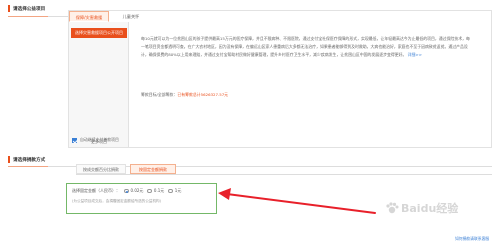  I want to click on section-title-method-text: 请选择捐款方式, so click(29, 160).